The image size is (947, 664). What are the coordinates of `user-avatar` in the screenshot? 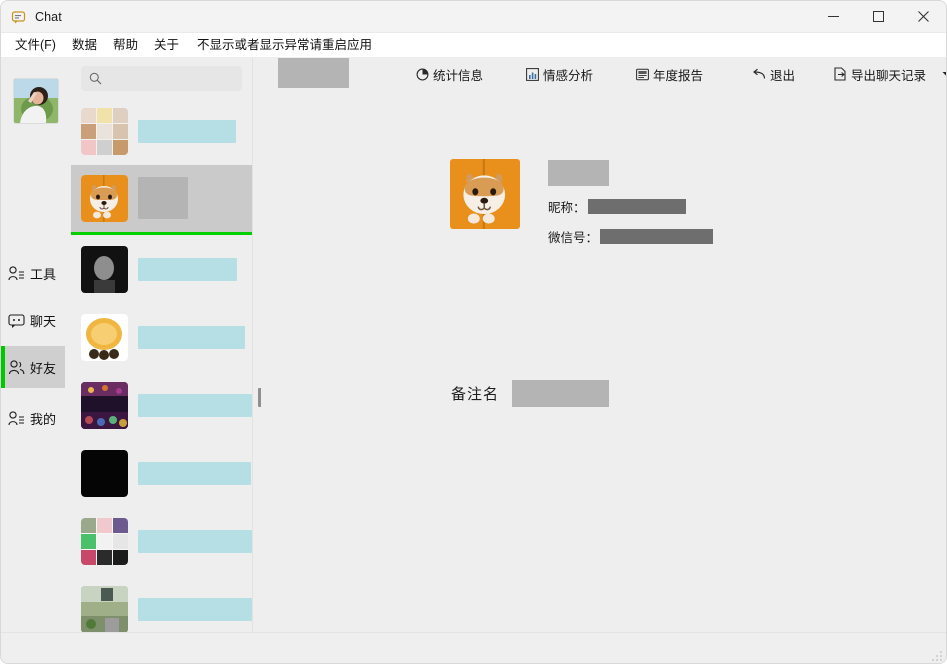 It's located at (36, 101).